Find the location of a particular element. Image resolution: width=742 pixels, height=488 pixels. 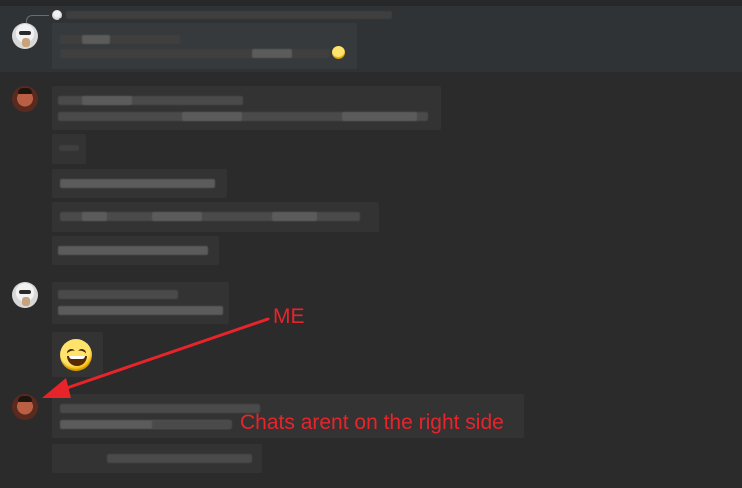

annotation-note-label: Chats arent on the right side is located at coordinates (372, 422).